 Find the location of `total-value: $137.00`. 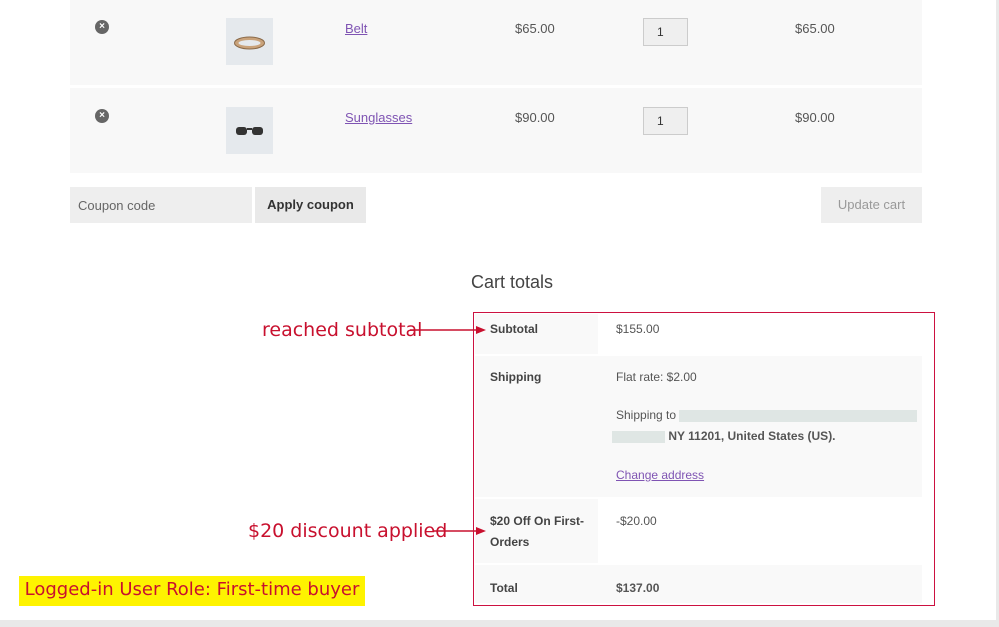

total-value: $137.00 is located at coordinates (638, 588).